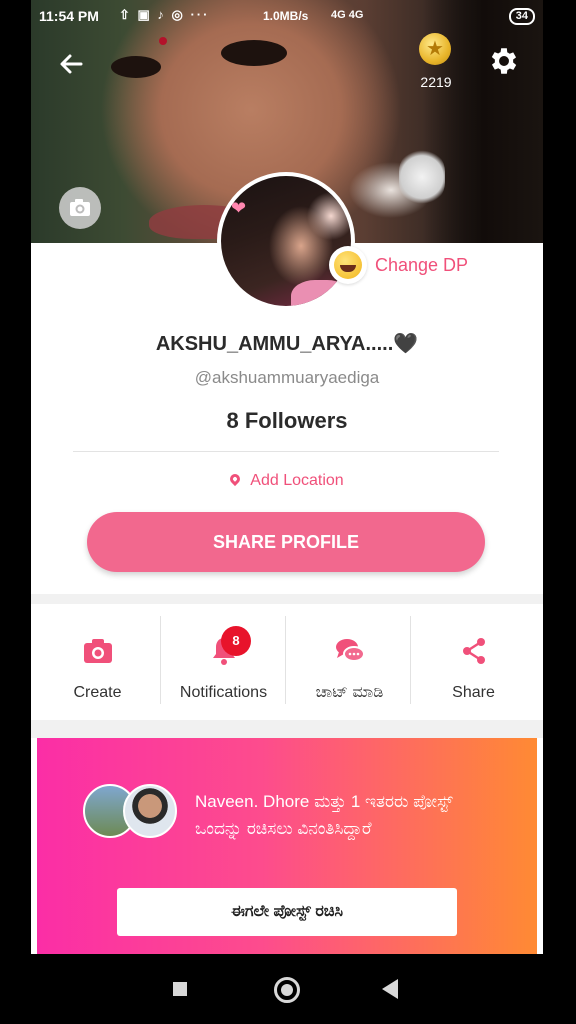 The height and width of the screenshot is (1024, 576). I want to click on create-post-now-button: ಈಗಲೇ ಪೋಸ್ಟ್ ರಚಿಸಿ, so click(287, 912).